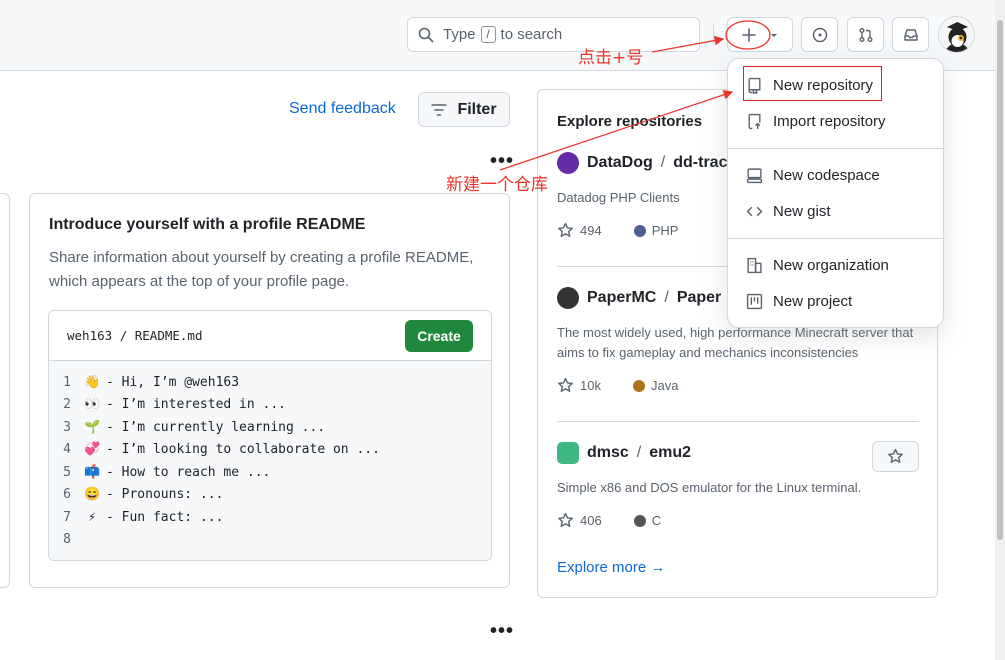  I want to click on annotation-click-plus: 点击+号, so click(611, 58).